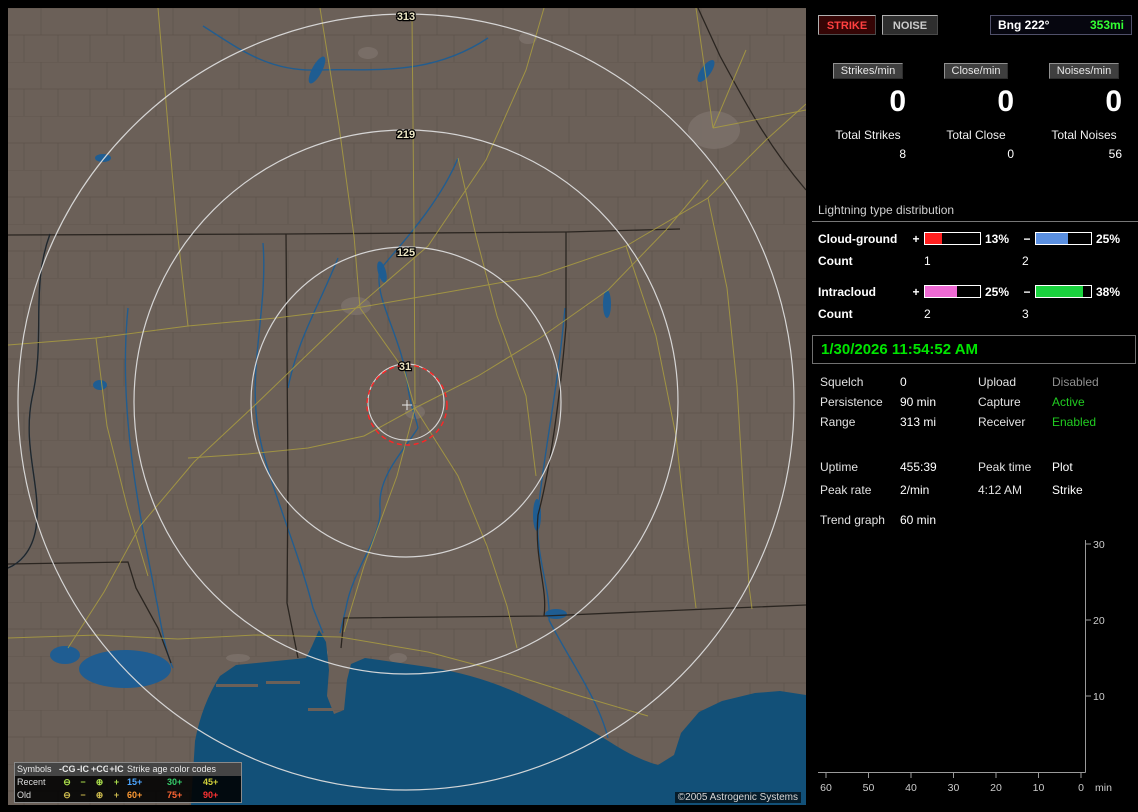 The image size is (1138, 812). What do you see at coordinates (847, 291) in the screenshot?
I see `intracloud-label: Intracloud` at bounding box center [847, 291].